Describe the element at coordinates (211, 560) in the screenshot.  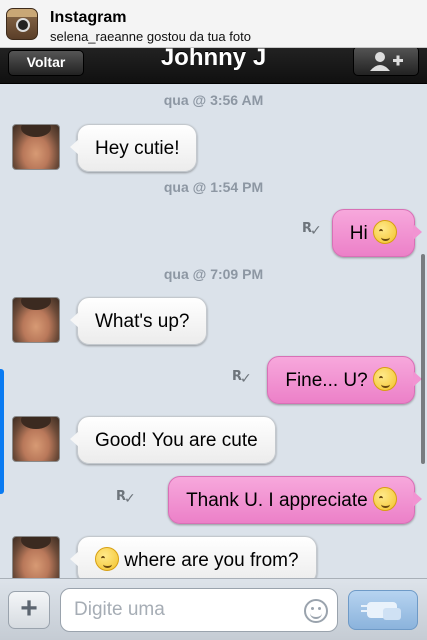
I see `message-text: where are you from?` at that location.